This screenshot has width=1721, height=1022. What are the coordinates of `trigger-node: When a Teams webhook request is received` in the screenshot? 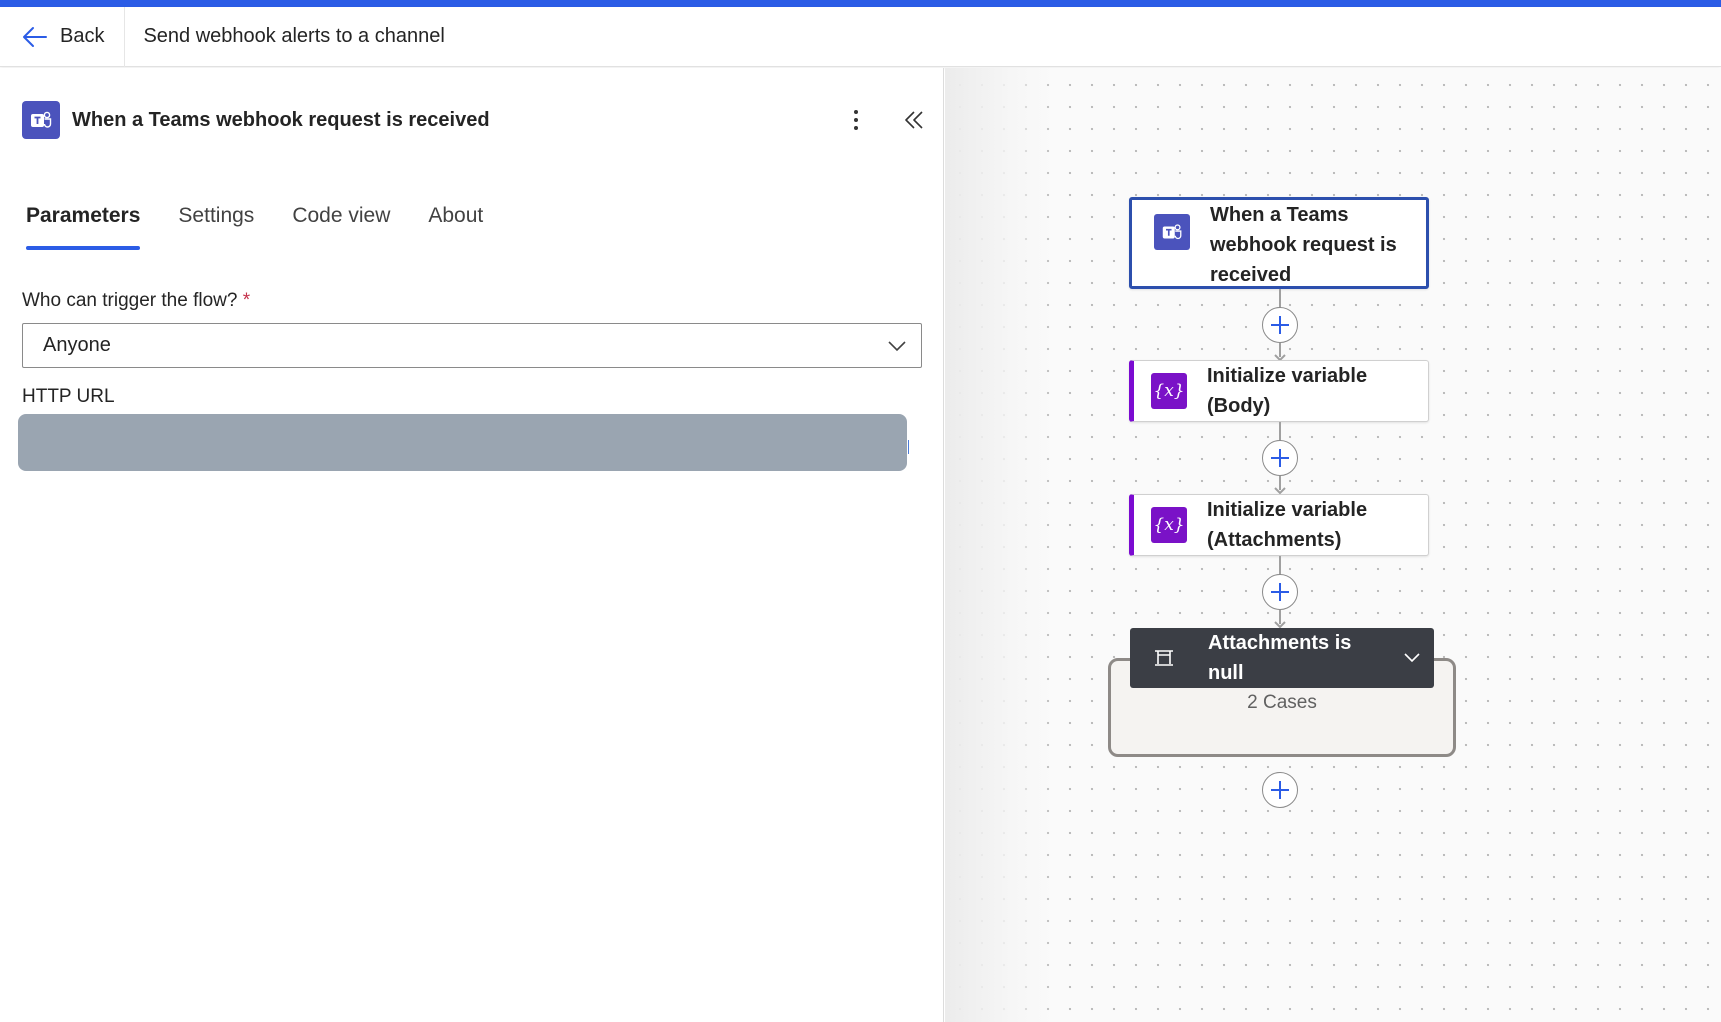 It's located at (1279, 243).